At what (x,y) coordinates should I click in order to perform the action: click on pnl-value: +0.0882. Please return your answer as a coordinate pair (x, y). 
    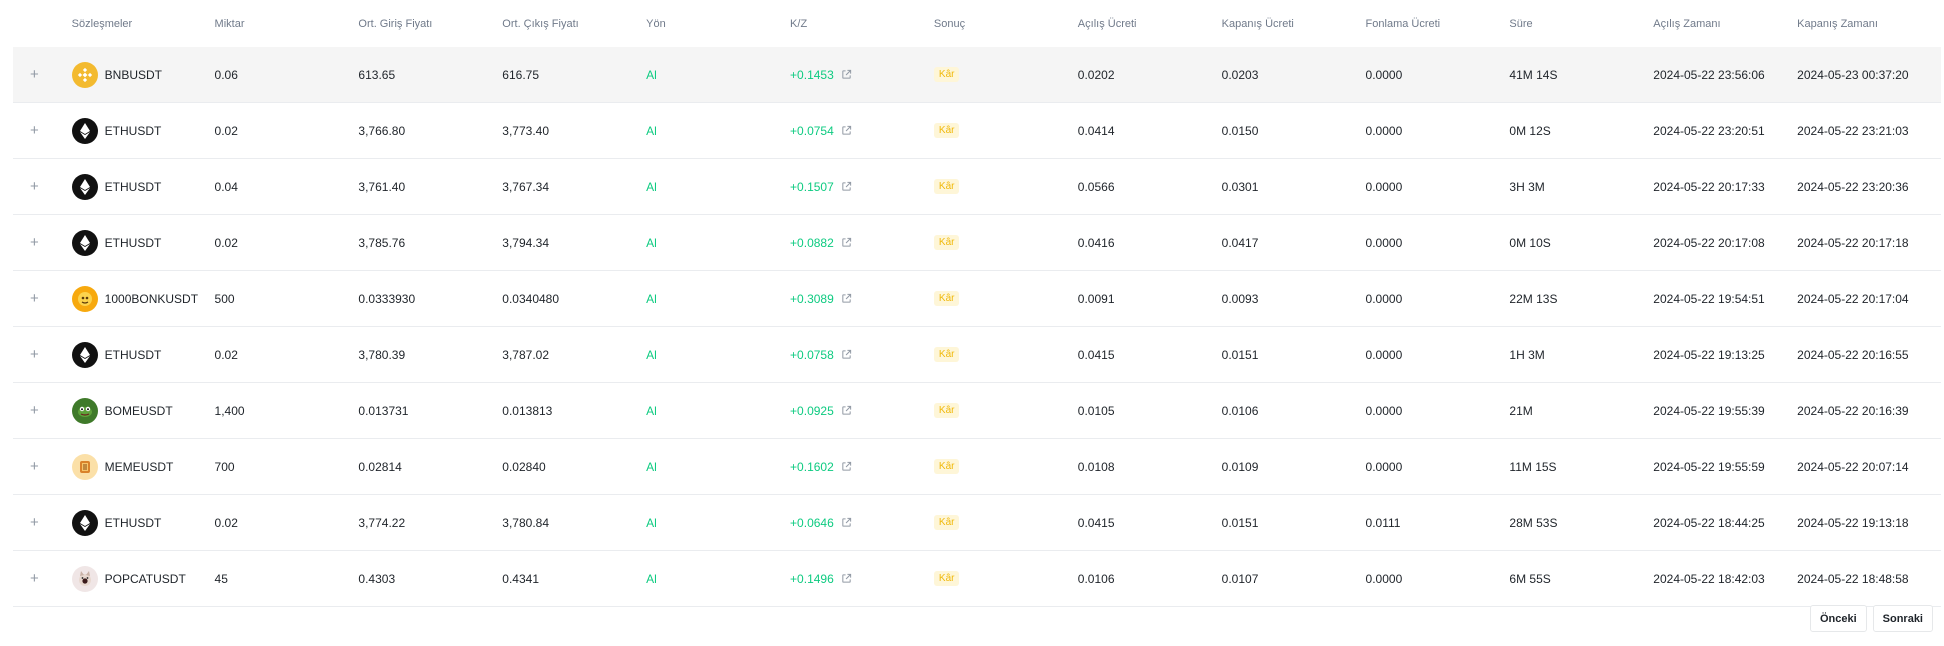
    Looking at the image, I should click on (812, 242).